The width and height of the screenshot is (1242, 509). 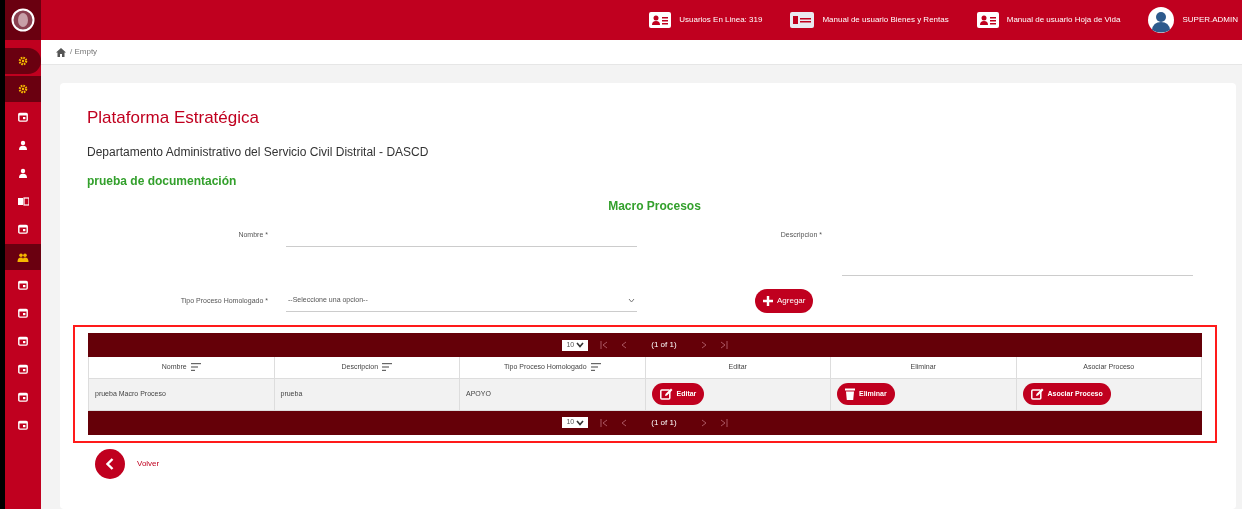 I want to click on header-link: Usuarios En Linea: 319, so click(x=706, y=20).